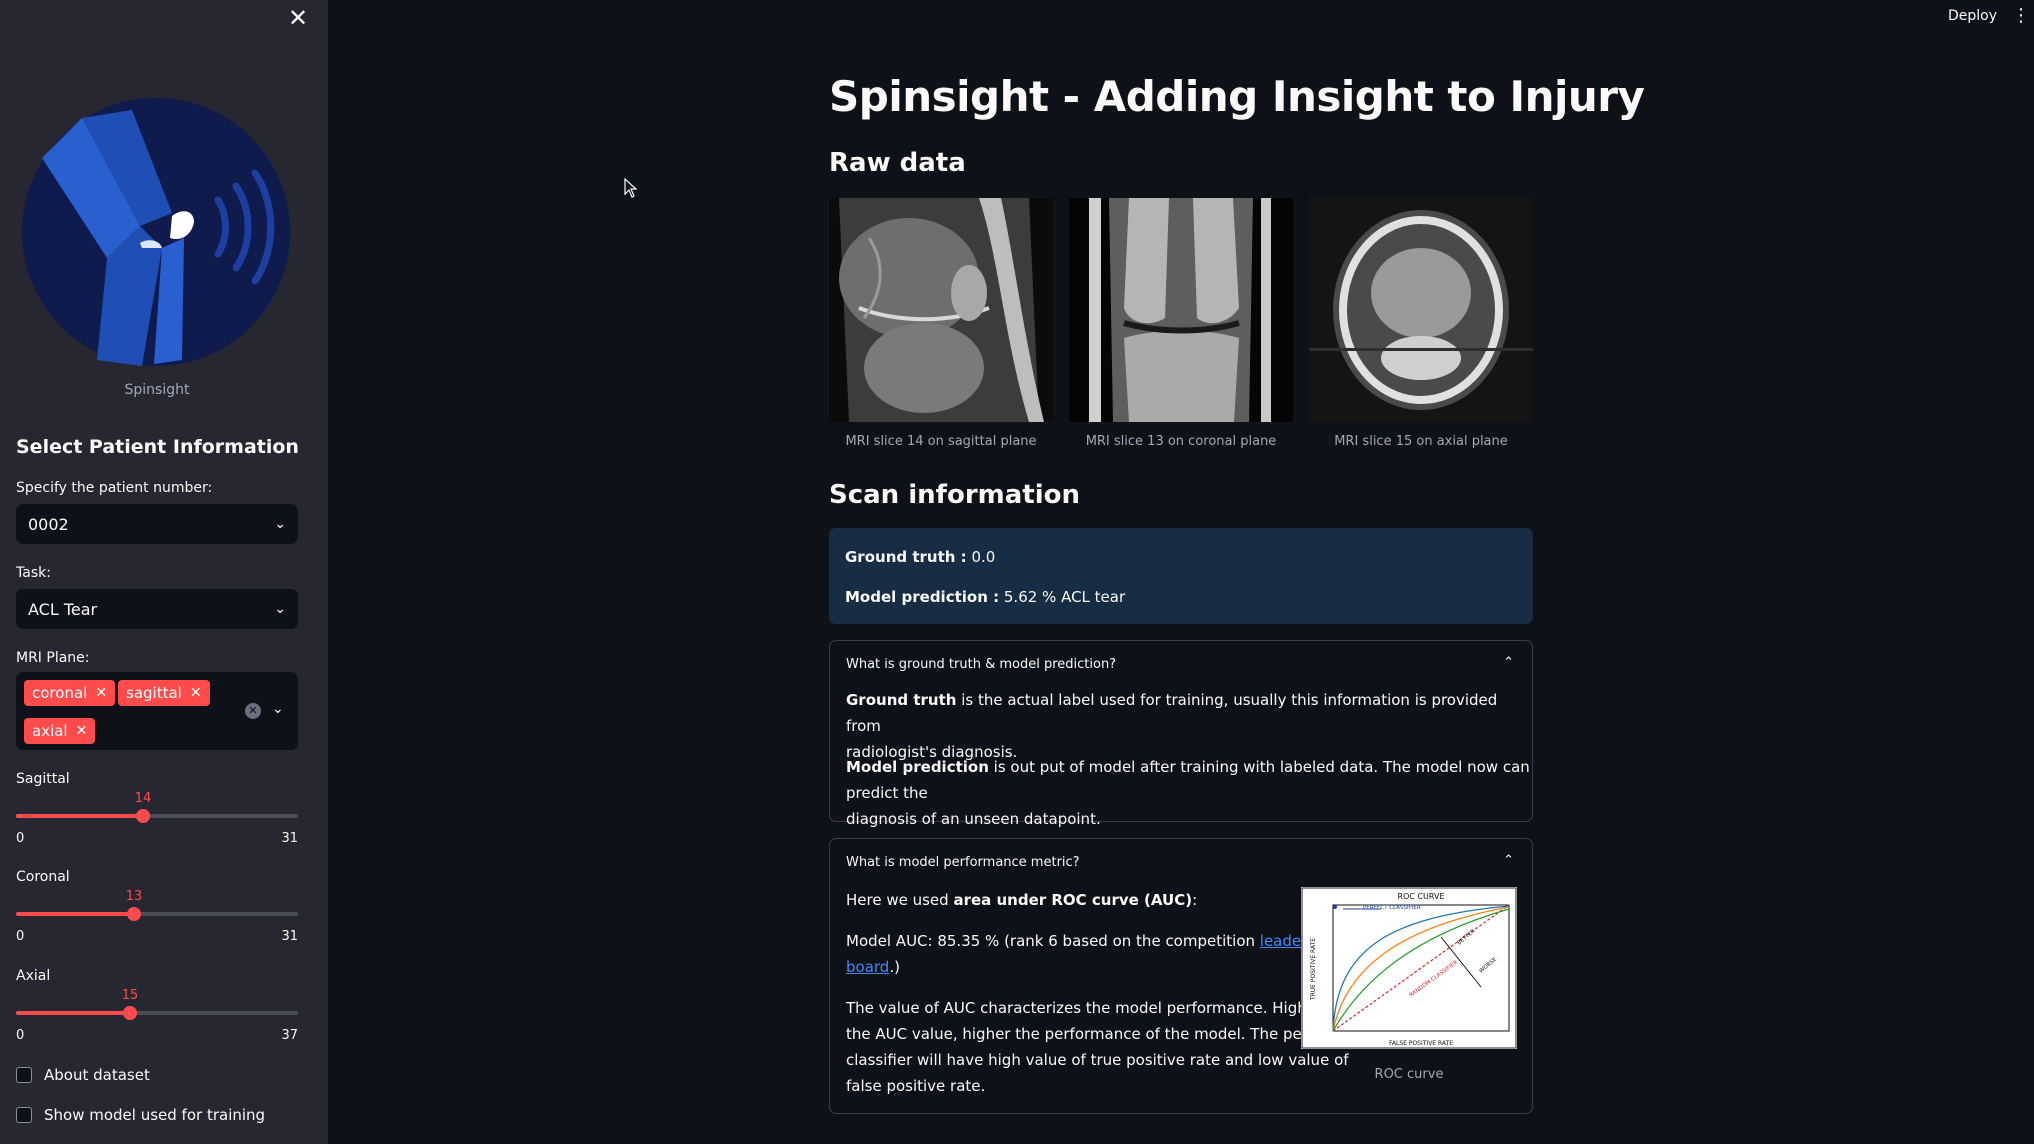 Image resolution: width=2034 pixels, height=1144 pixels. Describe the element at coordinates (157, 1013) in the screenshot. I see `axial-slider` at that location.